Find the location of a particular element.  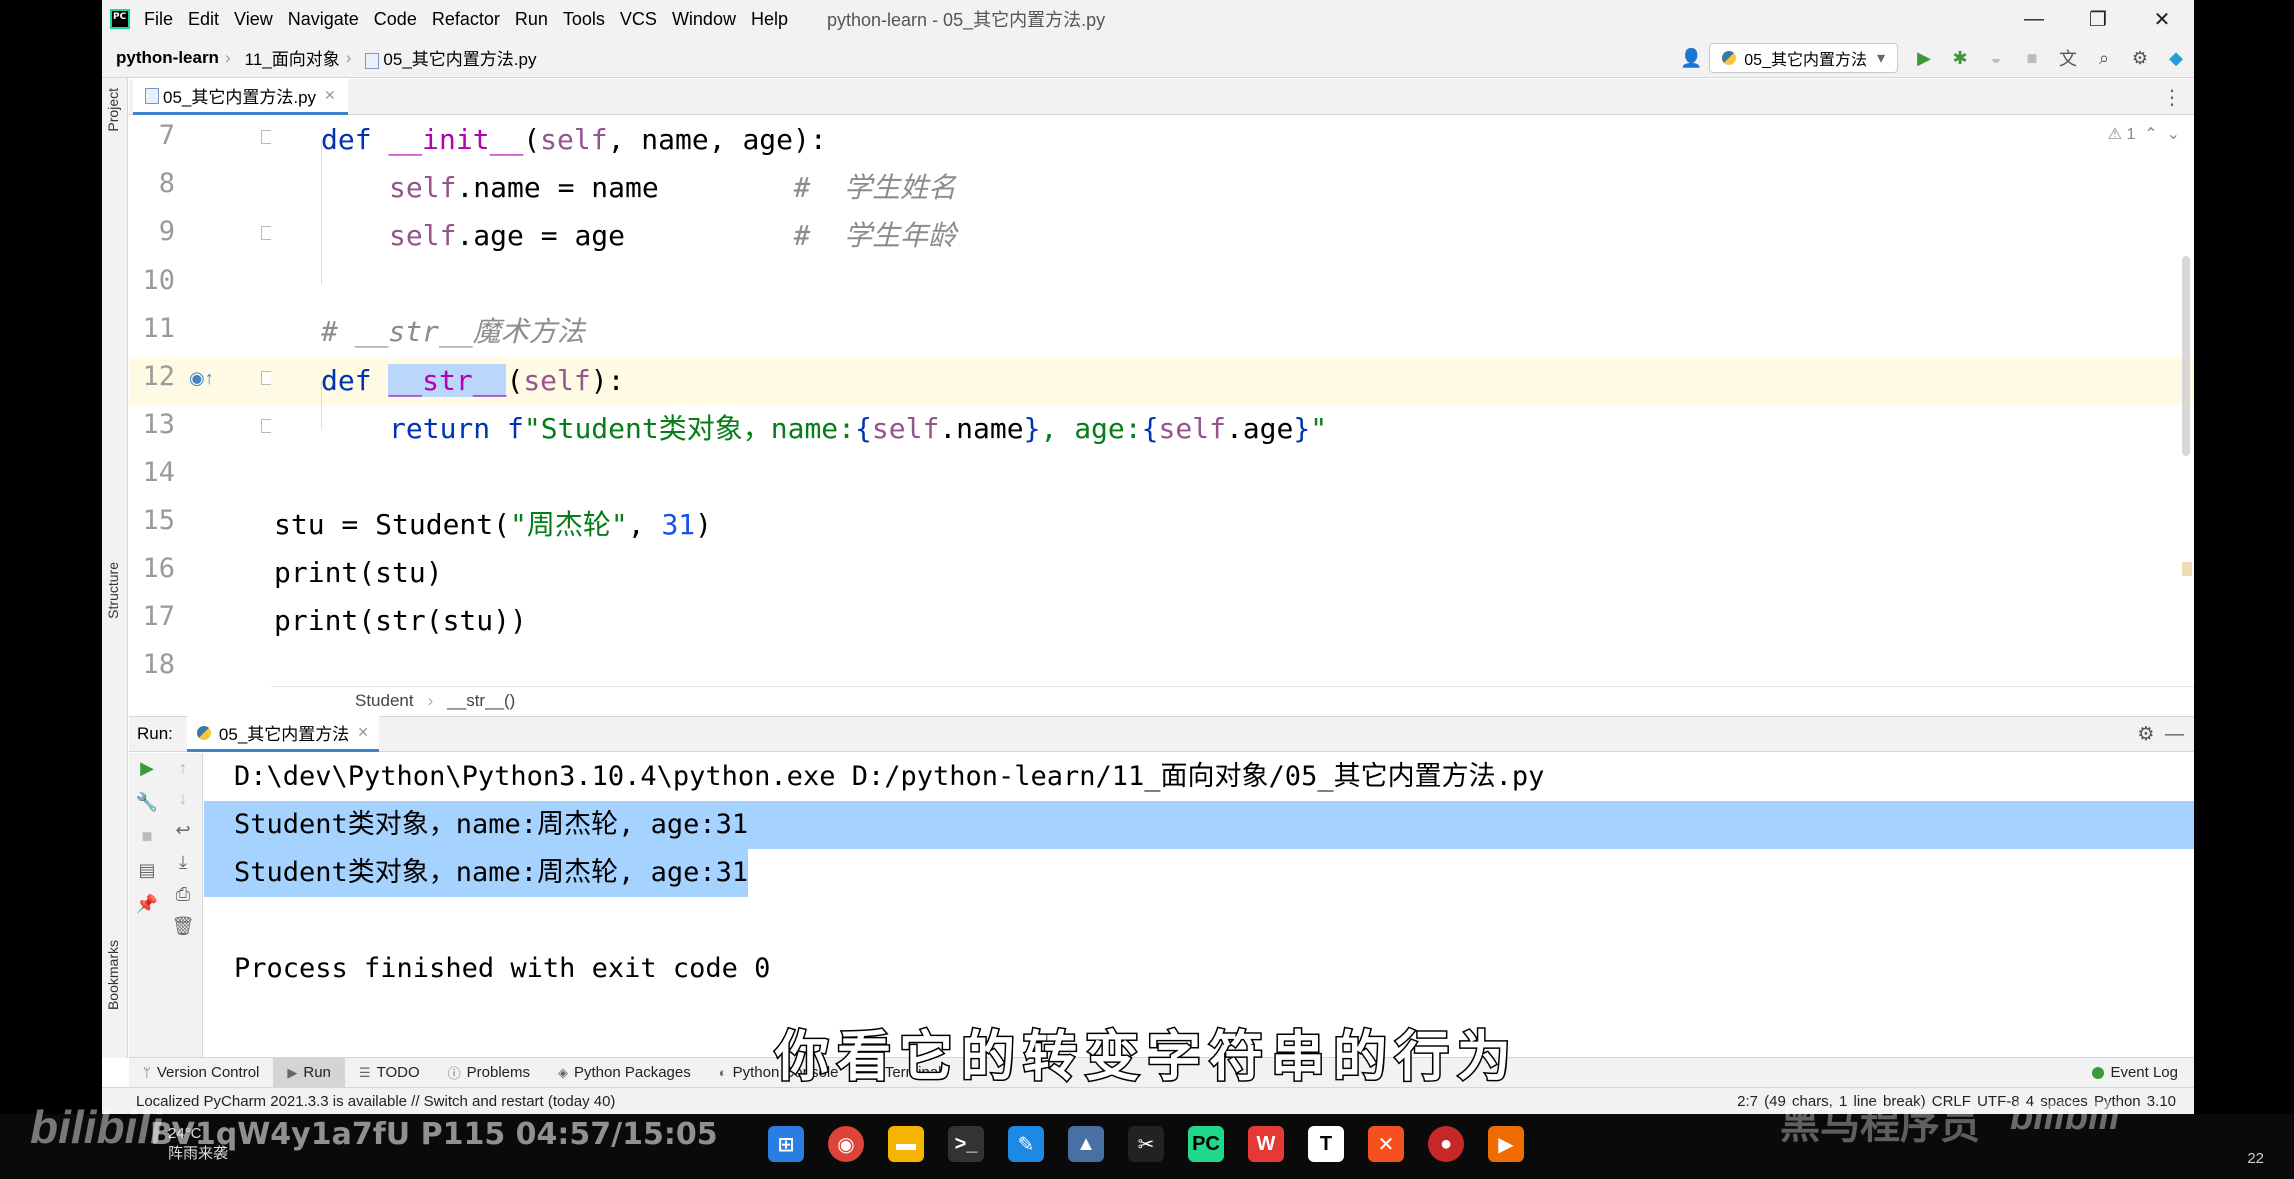

line-number: 18 is located at coordinates (158, 664).